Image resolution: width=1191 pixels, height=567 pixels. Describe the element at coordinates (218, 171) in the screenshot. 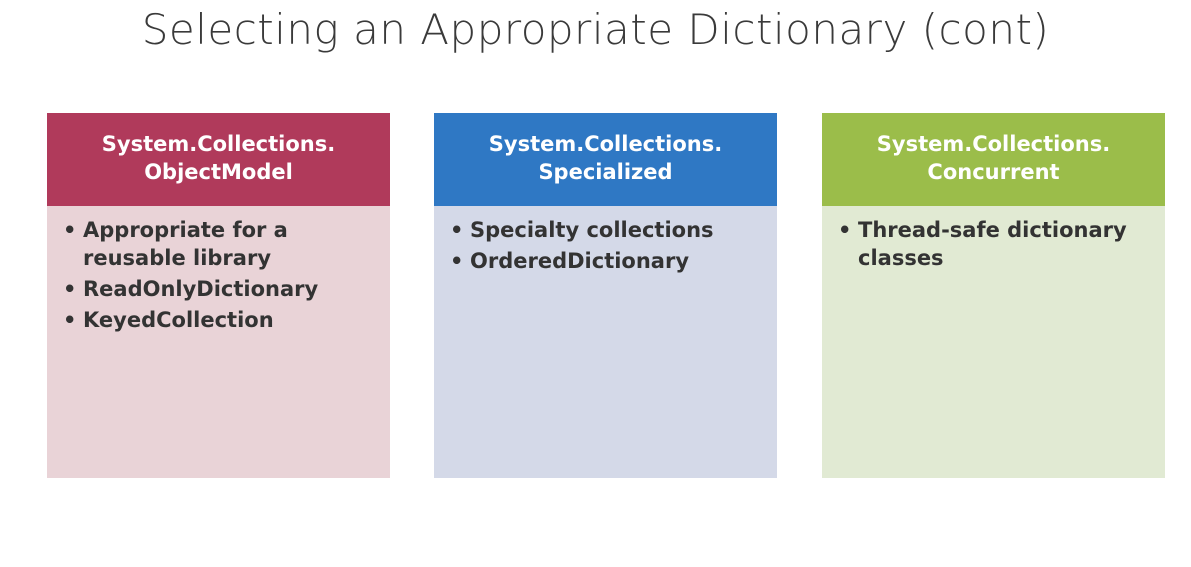

I see `card-header-line2: ObjectModel` at that location.